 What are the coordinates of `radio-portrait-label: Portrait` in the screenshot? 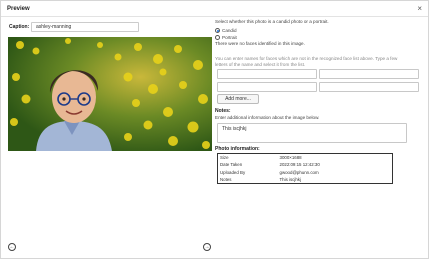 It's located at (229, 37).